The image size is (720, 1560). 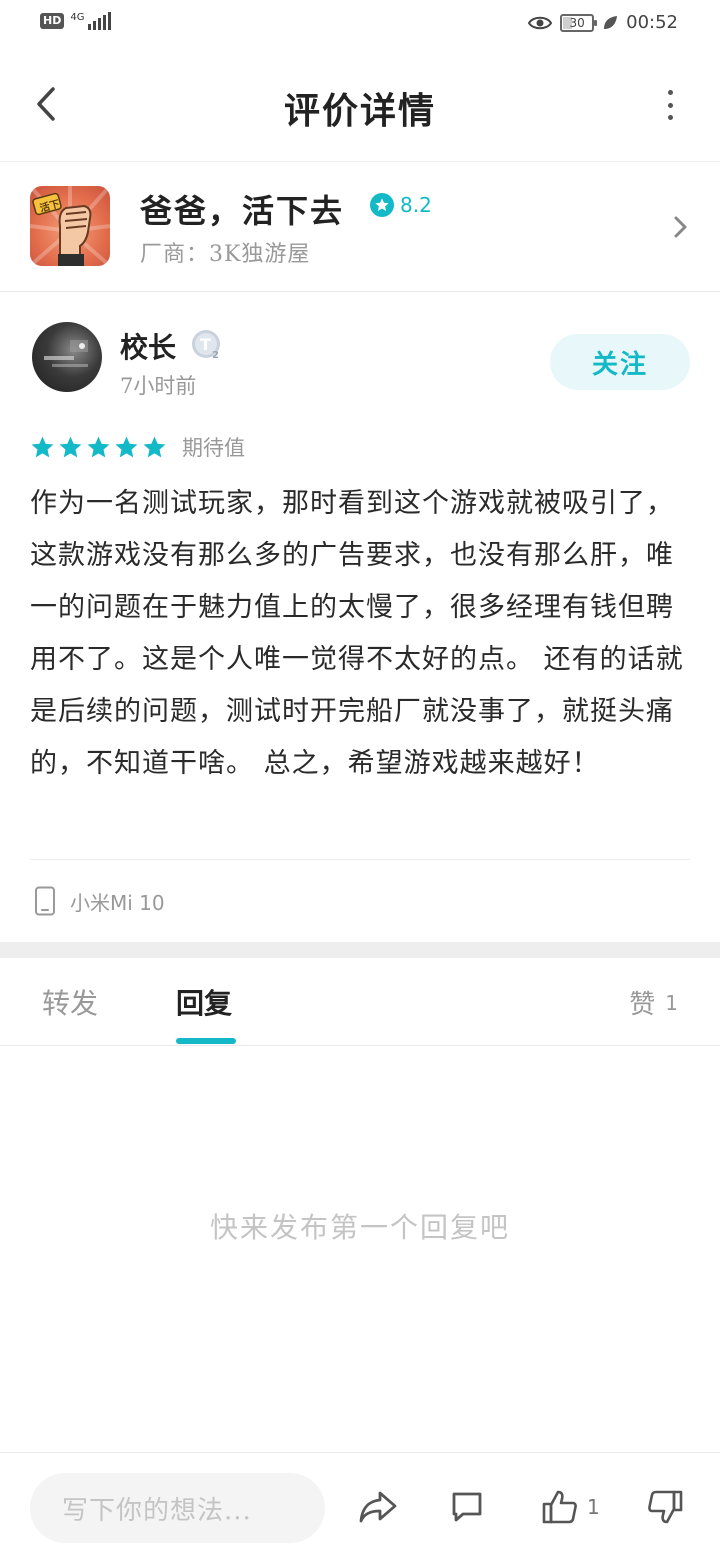 What do you see at coordinates (206, 1041) in the screenshot?
I see `tab-active-indicator` at bounding box center [206, 1041].